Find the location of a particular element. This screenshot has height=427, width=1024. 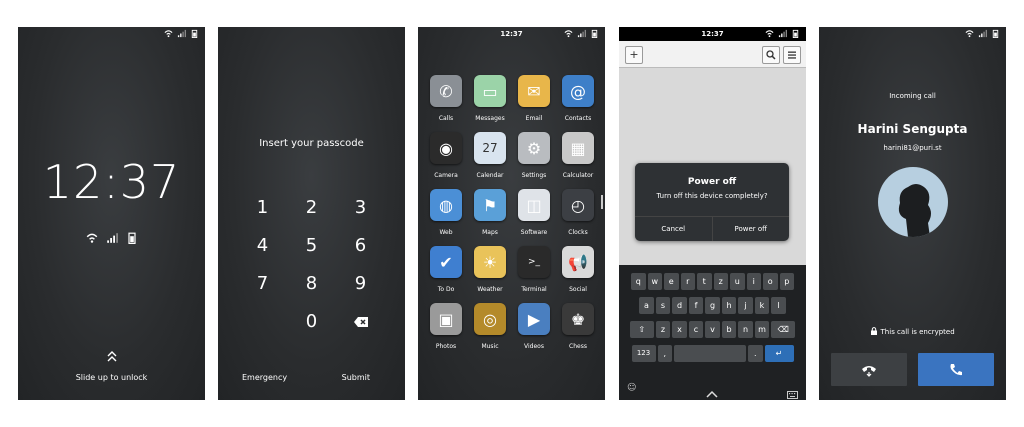

key-m: m is located at coordinates (762, 329).